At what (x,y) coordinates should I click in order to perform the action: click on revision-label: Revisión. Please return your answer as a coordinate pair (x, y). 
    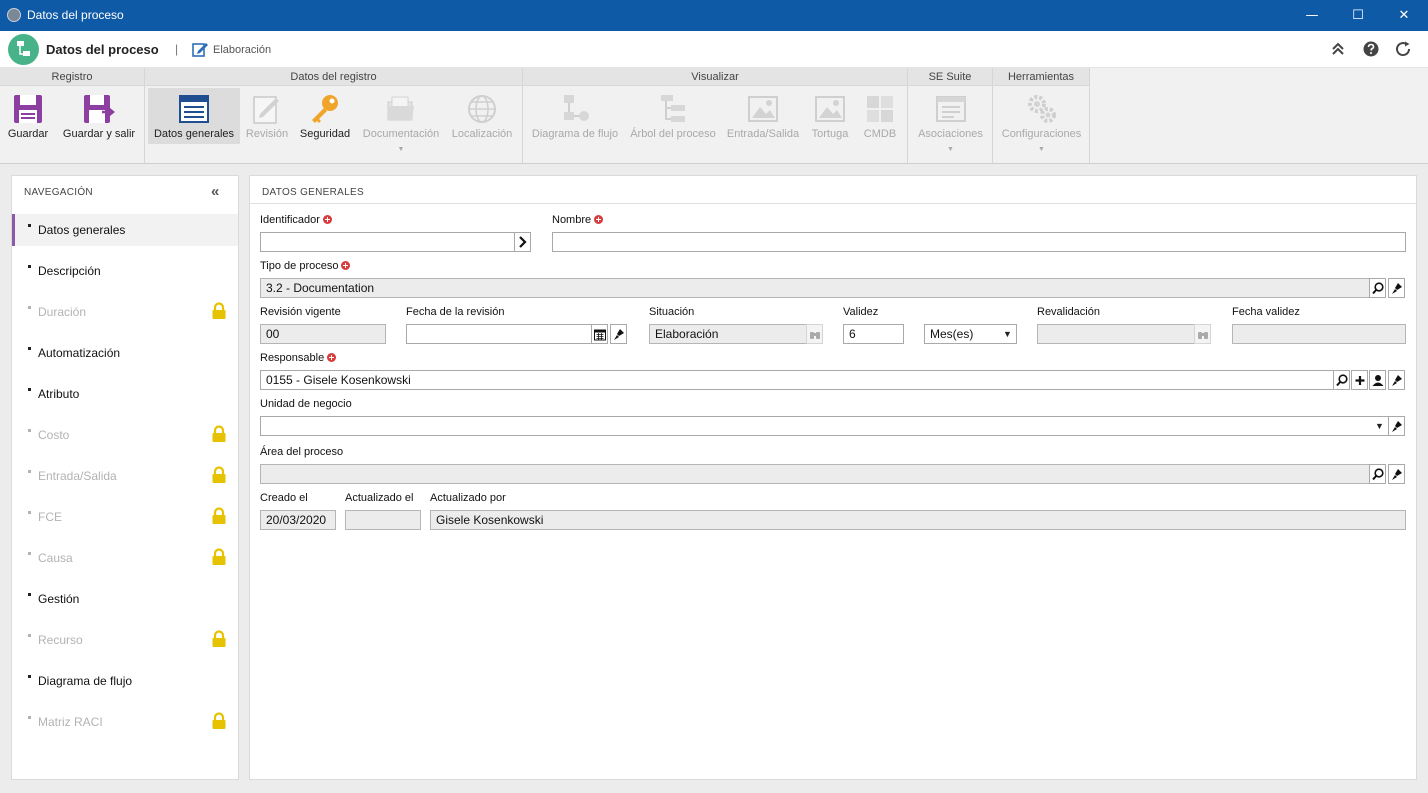
    Looking at the image, I should click on (267, 134).